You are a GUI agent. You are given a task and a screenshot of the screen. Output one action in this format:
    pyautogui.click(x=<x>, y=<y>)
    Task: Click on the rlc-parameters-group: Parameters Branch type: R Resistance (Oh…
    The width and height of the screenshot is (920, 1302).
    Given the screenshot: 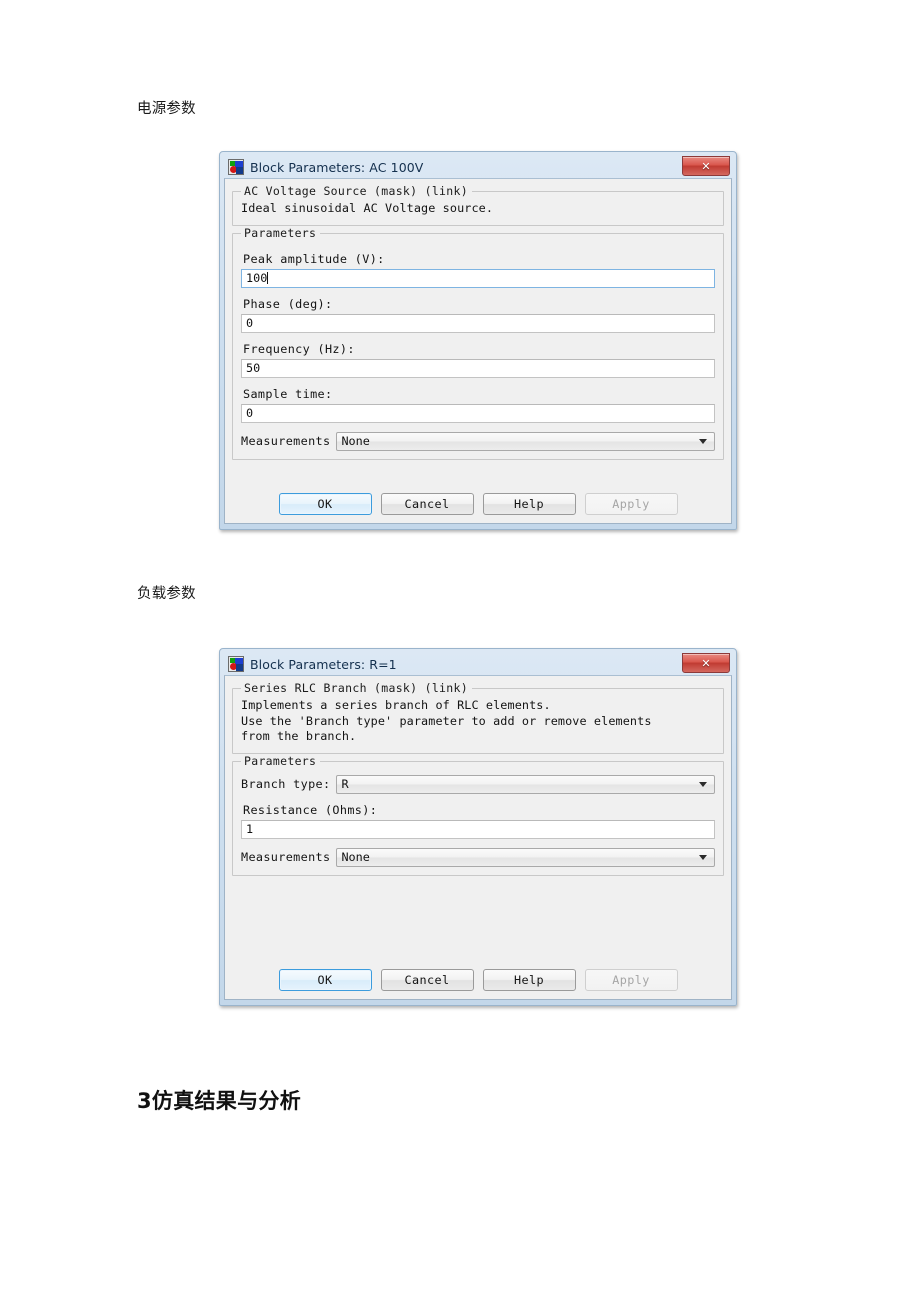 What is the action you would take?
    pyautogui.click(x=478, y=814)
    